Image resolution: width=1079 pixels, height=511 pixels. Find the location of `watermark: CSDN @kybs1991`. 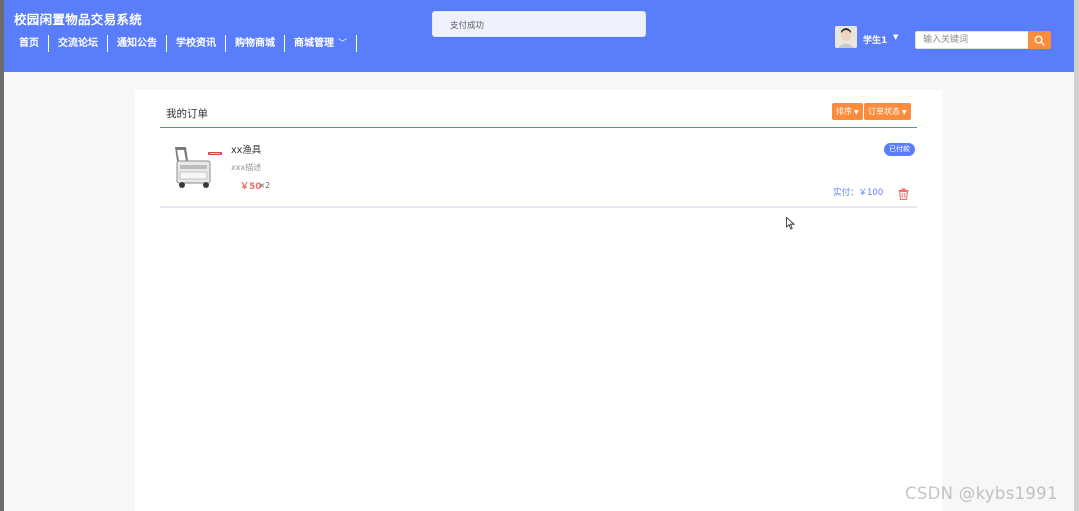

watermark: CSDN @kybs1991 is located at coordinates (981, 493).